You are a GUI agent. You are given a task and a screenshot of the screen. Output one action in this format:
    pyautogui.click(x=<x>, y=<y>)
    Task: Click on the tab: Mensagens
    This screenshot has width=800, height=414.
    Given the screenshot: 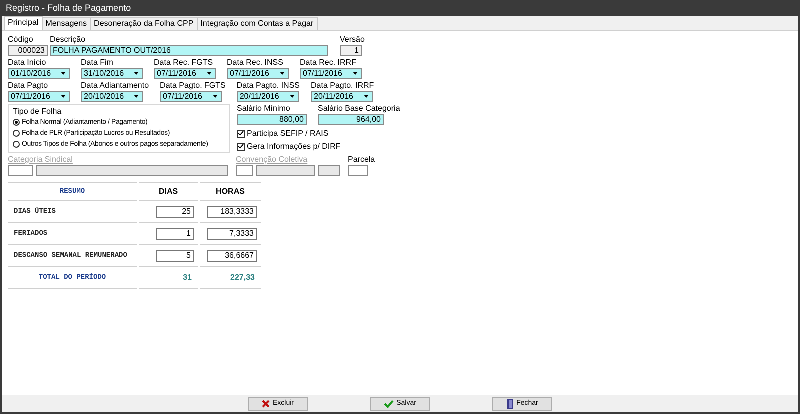 What is the action you would take?
    pyautogui.click(x=67, y=23)
    